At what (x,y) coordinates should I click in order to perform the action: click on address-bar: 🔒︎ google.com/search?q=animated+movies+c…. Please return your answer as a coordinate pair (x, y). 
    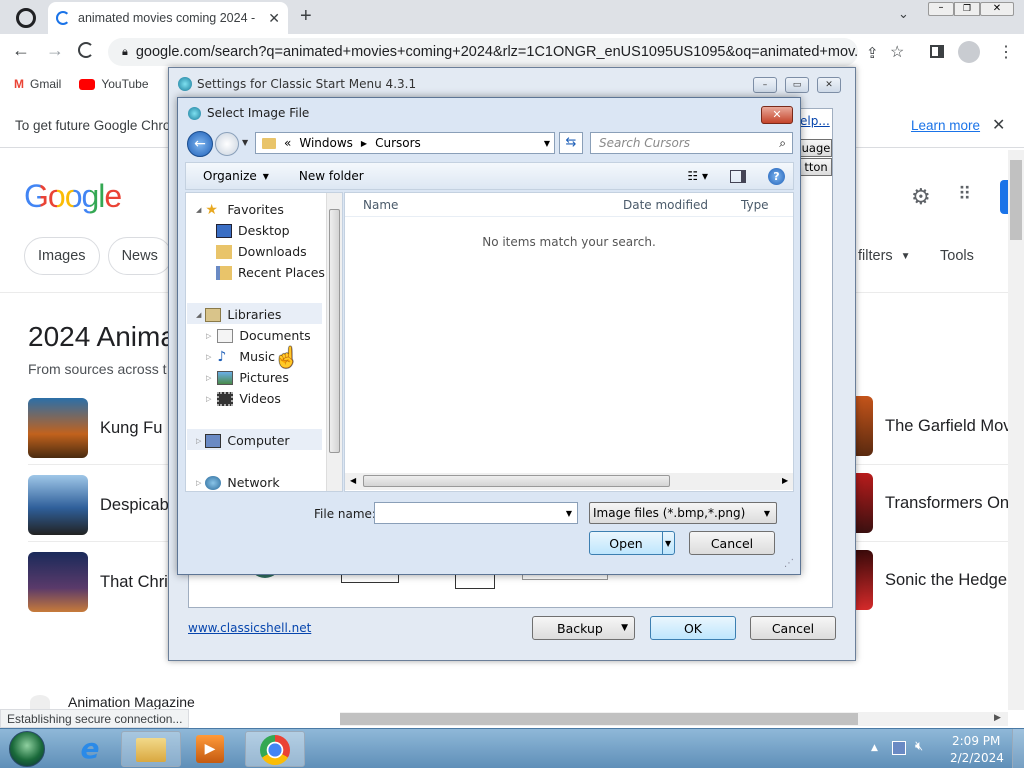
    Looking at the image, I should click on (483, 52).